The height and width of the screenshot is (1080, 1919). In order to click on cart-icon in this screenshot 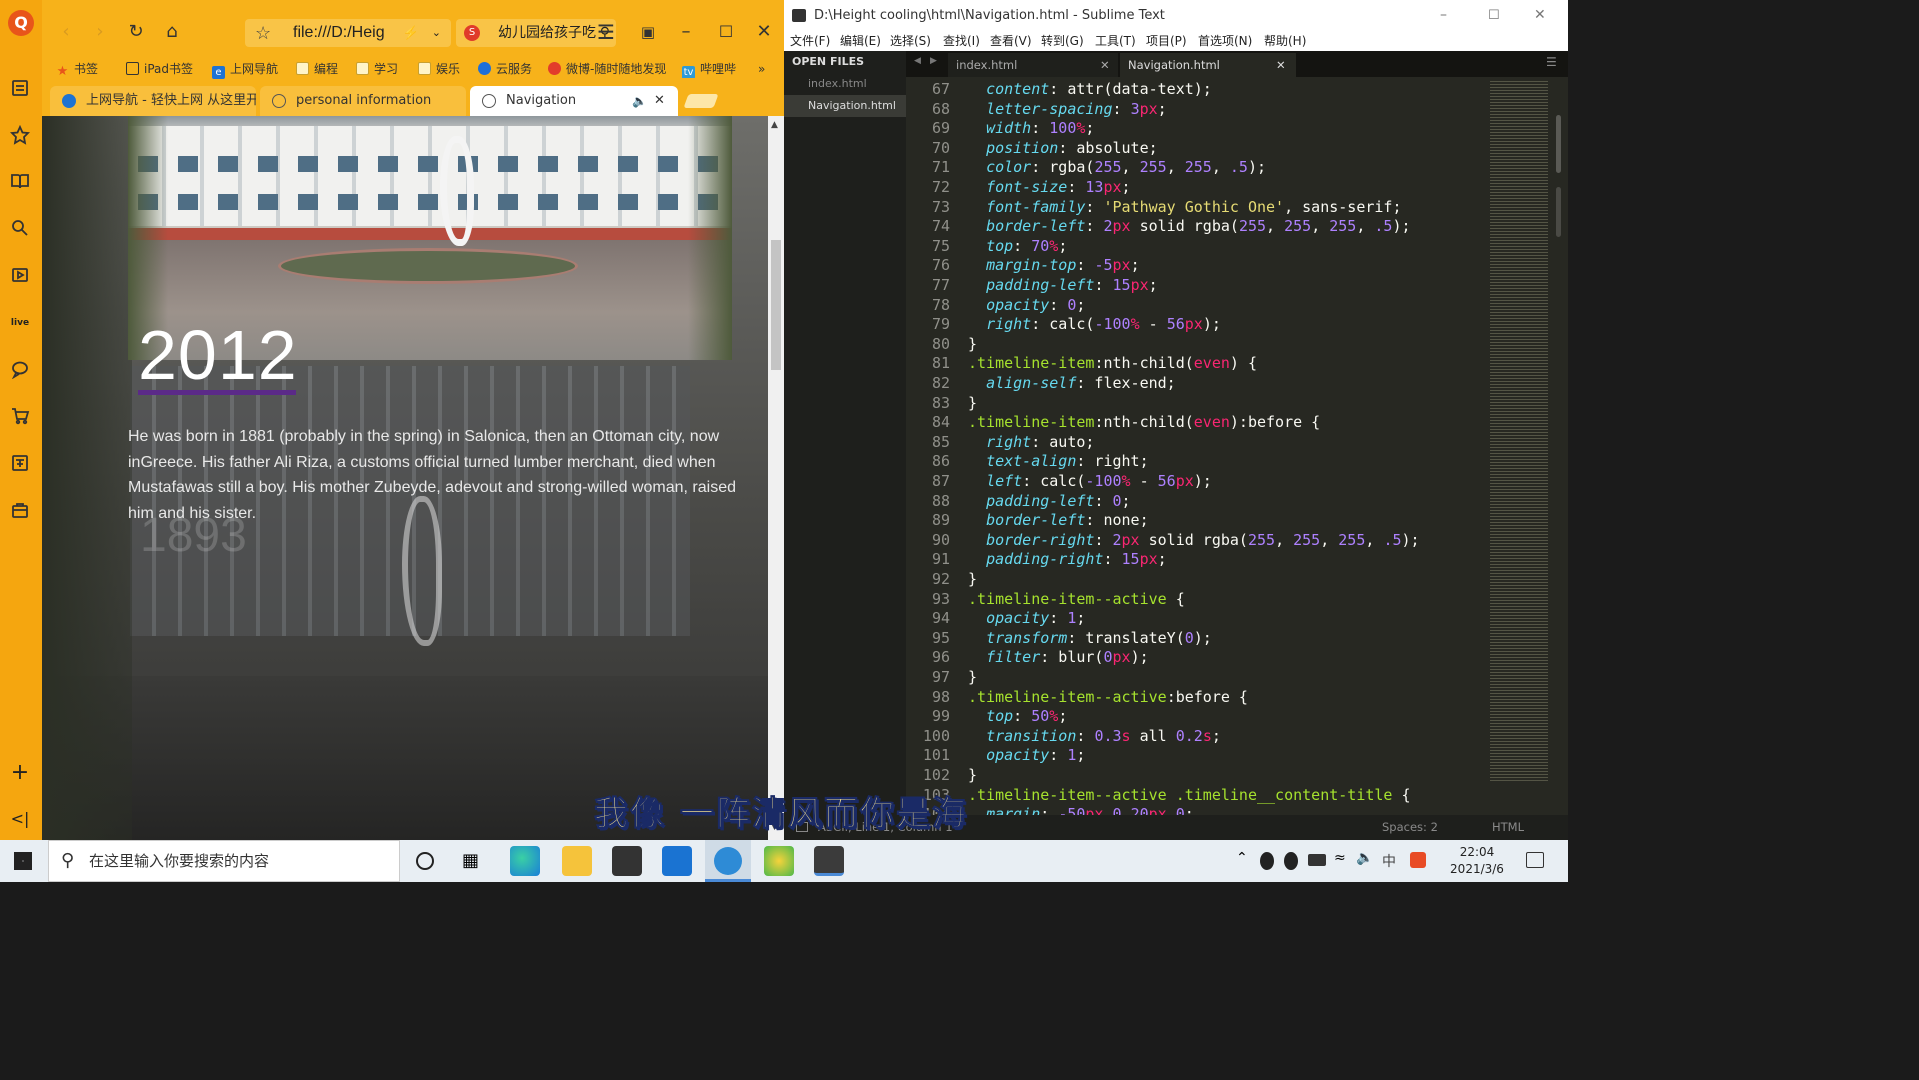, I will do `click(20, 417)`.